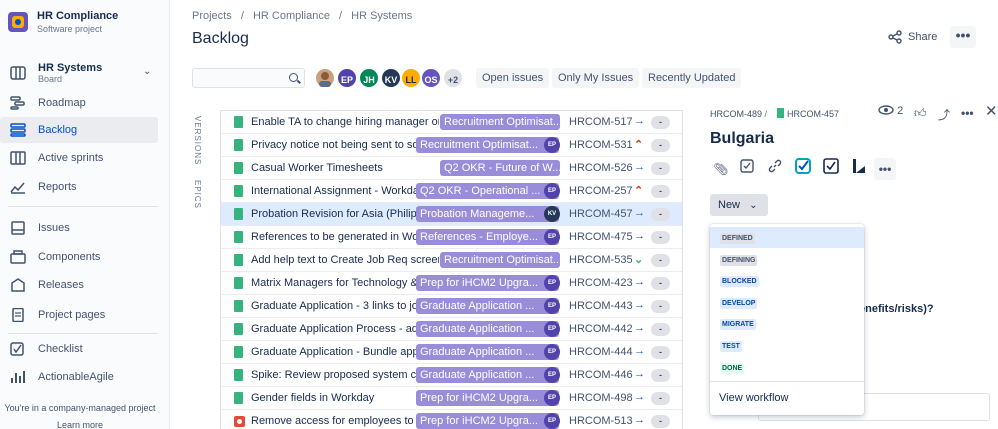 This screenshot has height=429, width=998. What do you see at coordinates (601, 283) in the screenshot?
I see `issue-key: HRCOM-423` at bounding box center [601, 283].